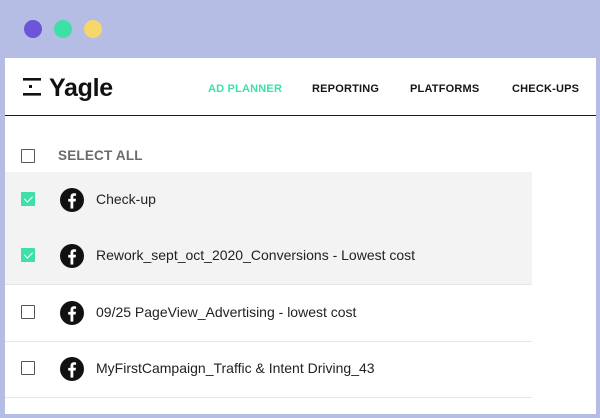 This screenshot has width=600, height=418. I want to click on nav-check-ups: CHECK-UPS, so click(545, 89).